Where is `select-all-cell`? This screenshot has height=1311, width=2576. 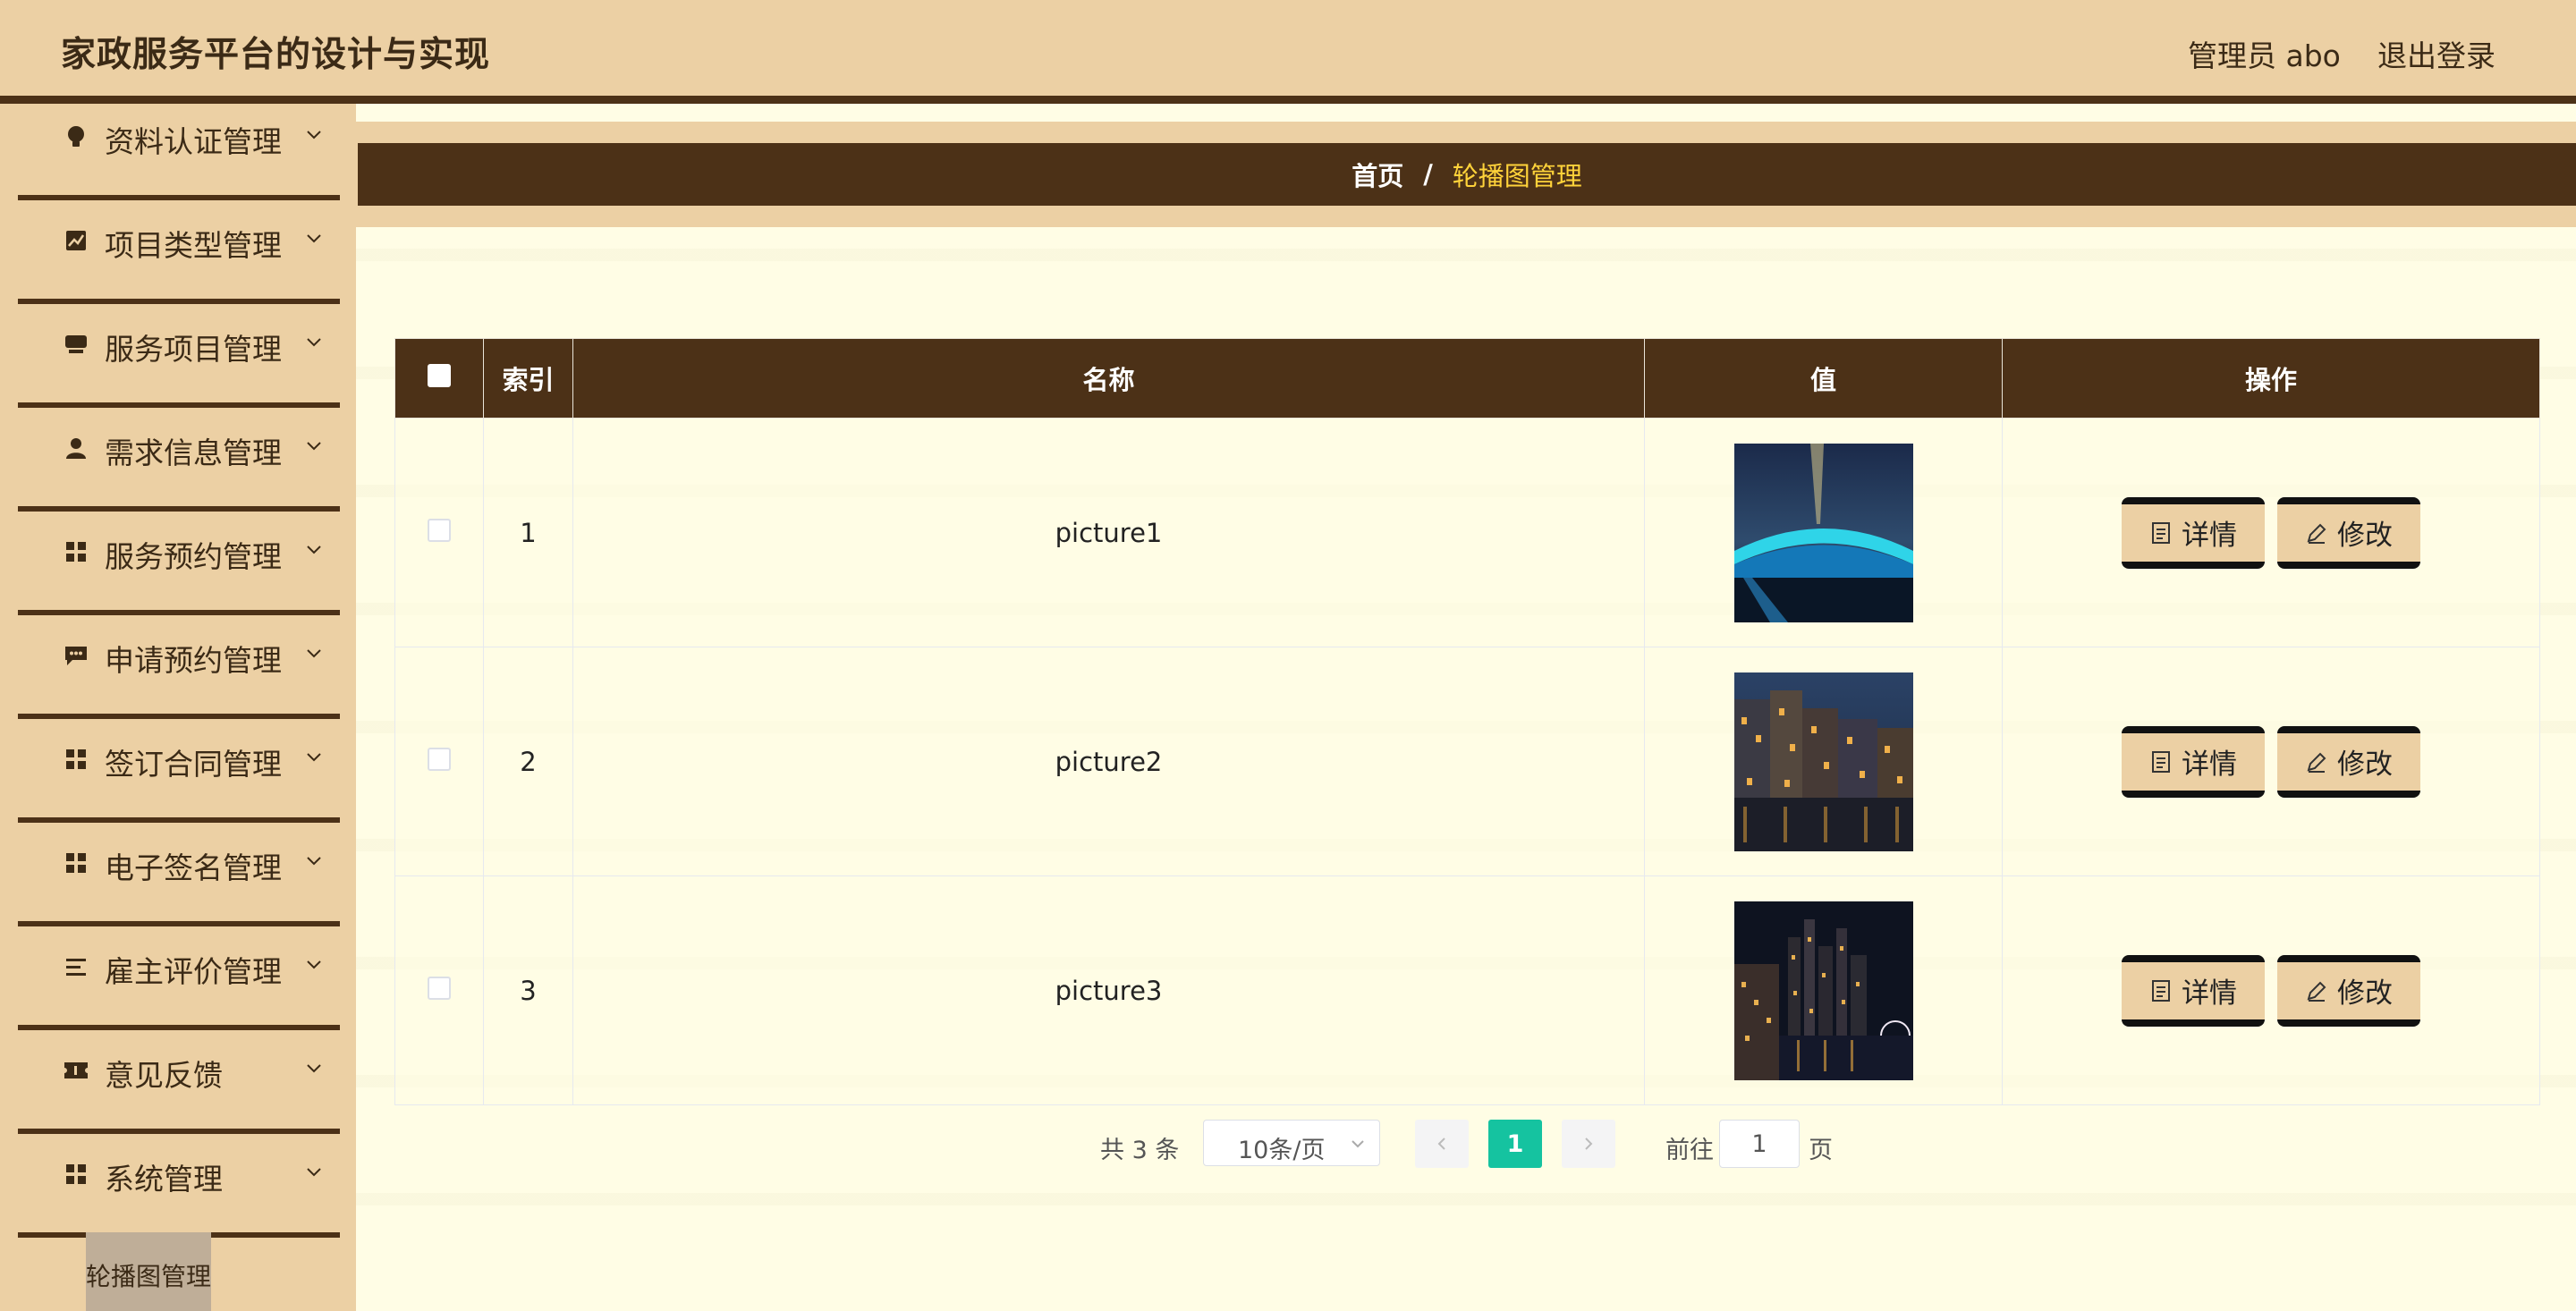
select-all-cell is located at coordinates (439, 378).